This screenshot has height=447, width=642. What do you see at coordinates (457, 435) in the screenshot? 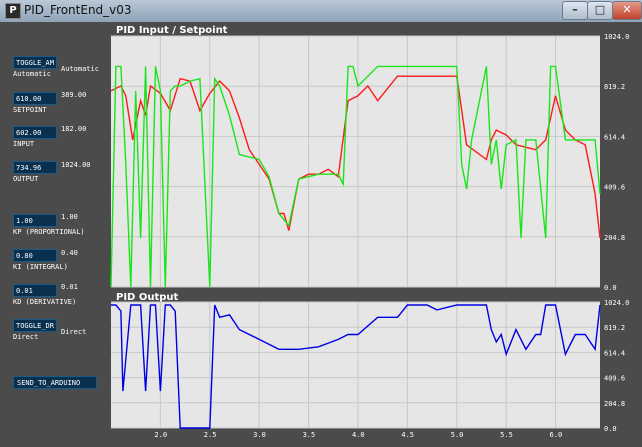
I see `x-tick-label: 5.0` at bounding box center [457, 435].